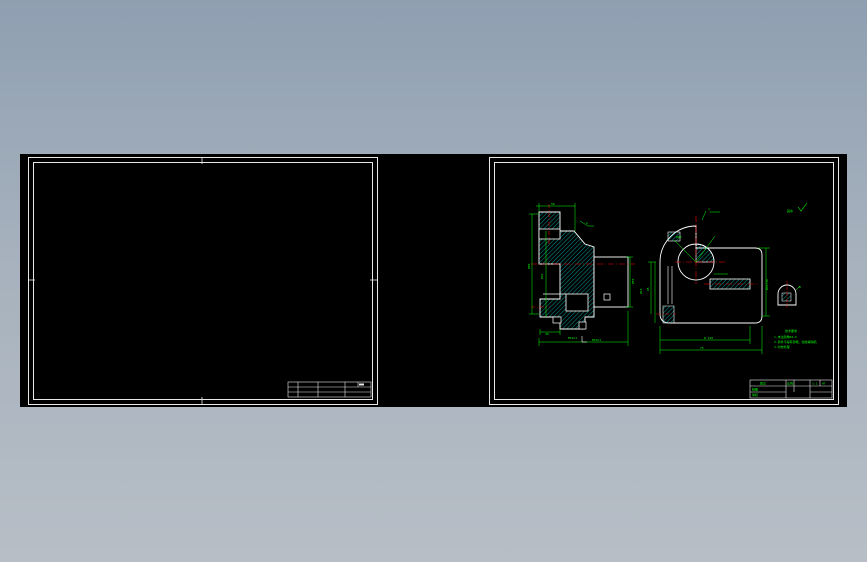  I want to click on front-view: R 110 75 R5 Ø10 Ø42/28 R40 □, so click(704, 280).